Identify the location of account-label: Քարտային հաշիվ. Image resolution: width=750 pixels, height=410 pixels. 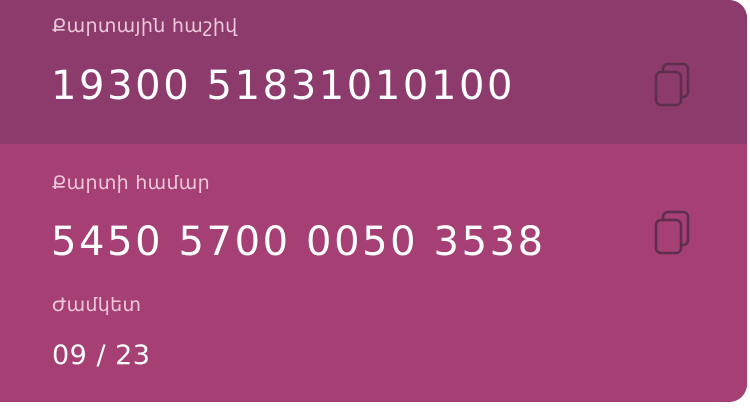
(145, 26).